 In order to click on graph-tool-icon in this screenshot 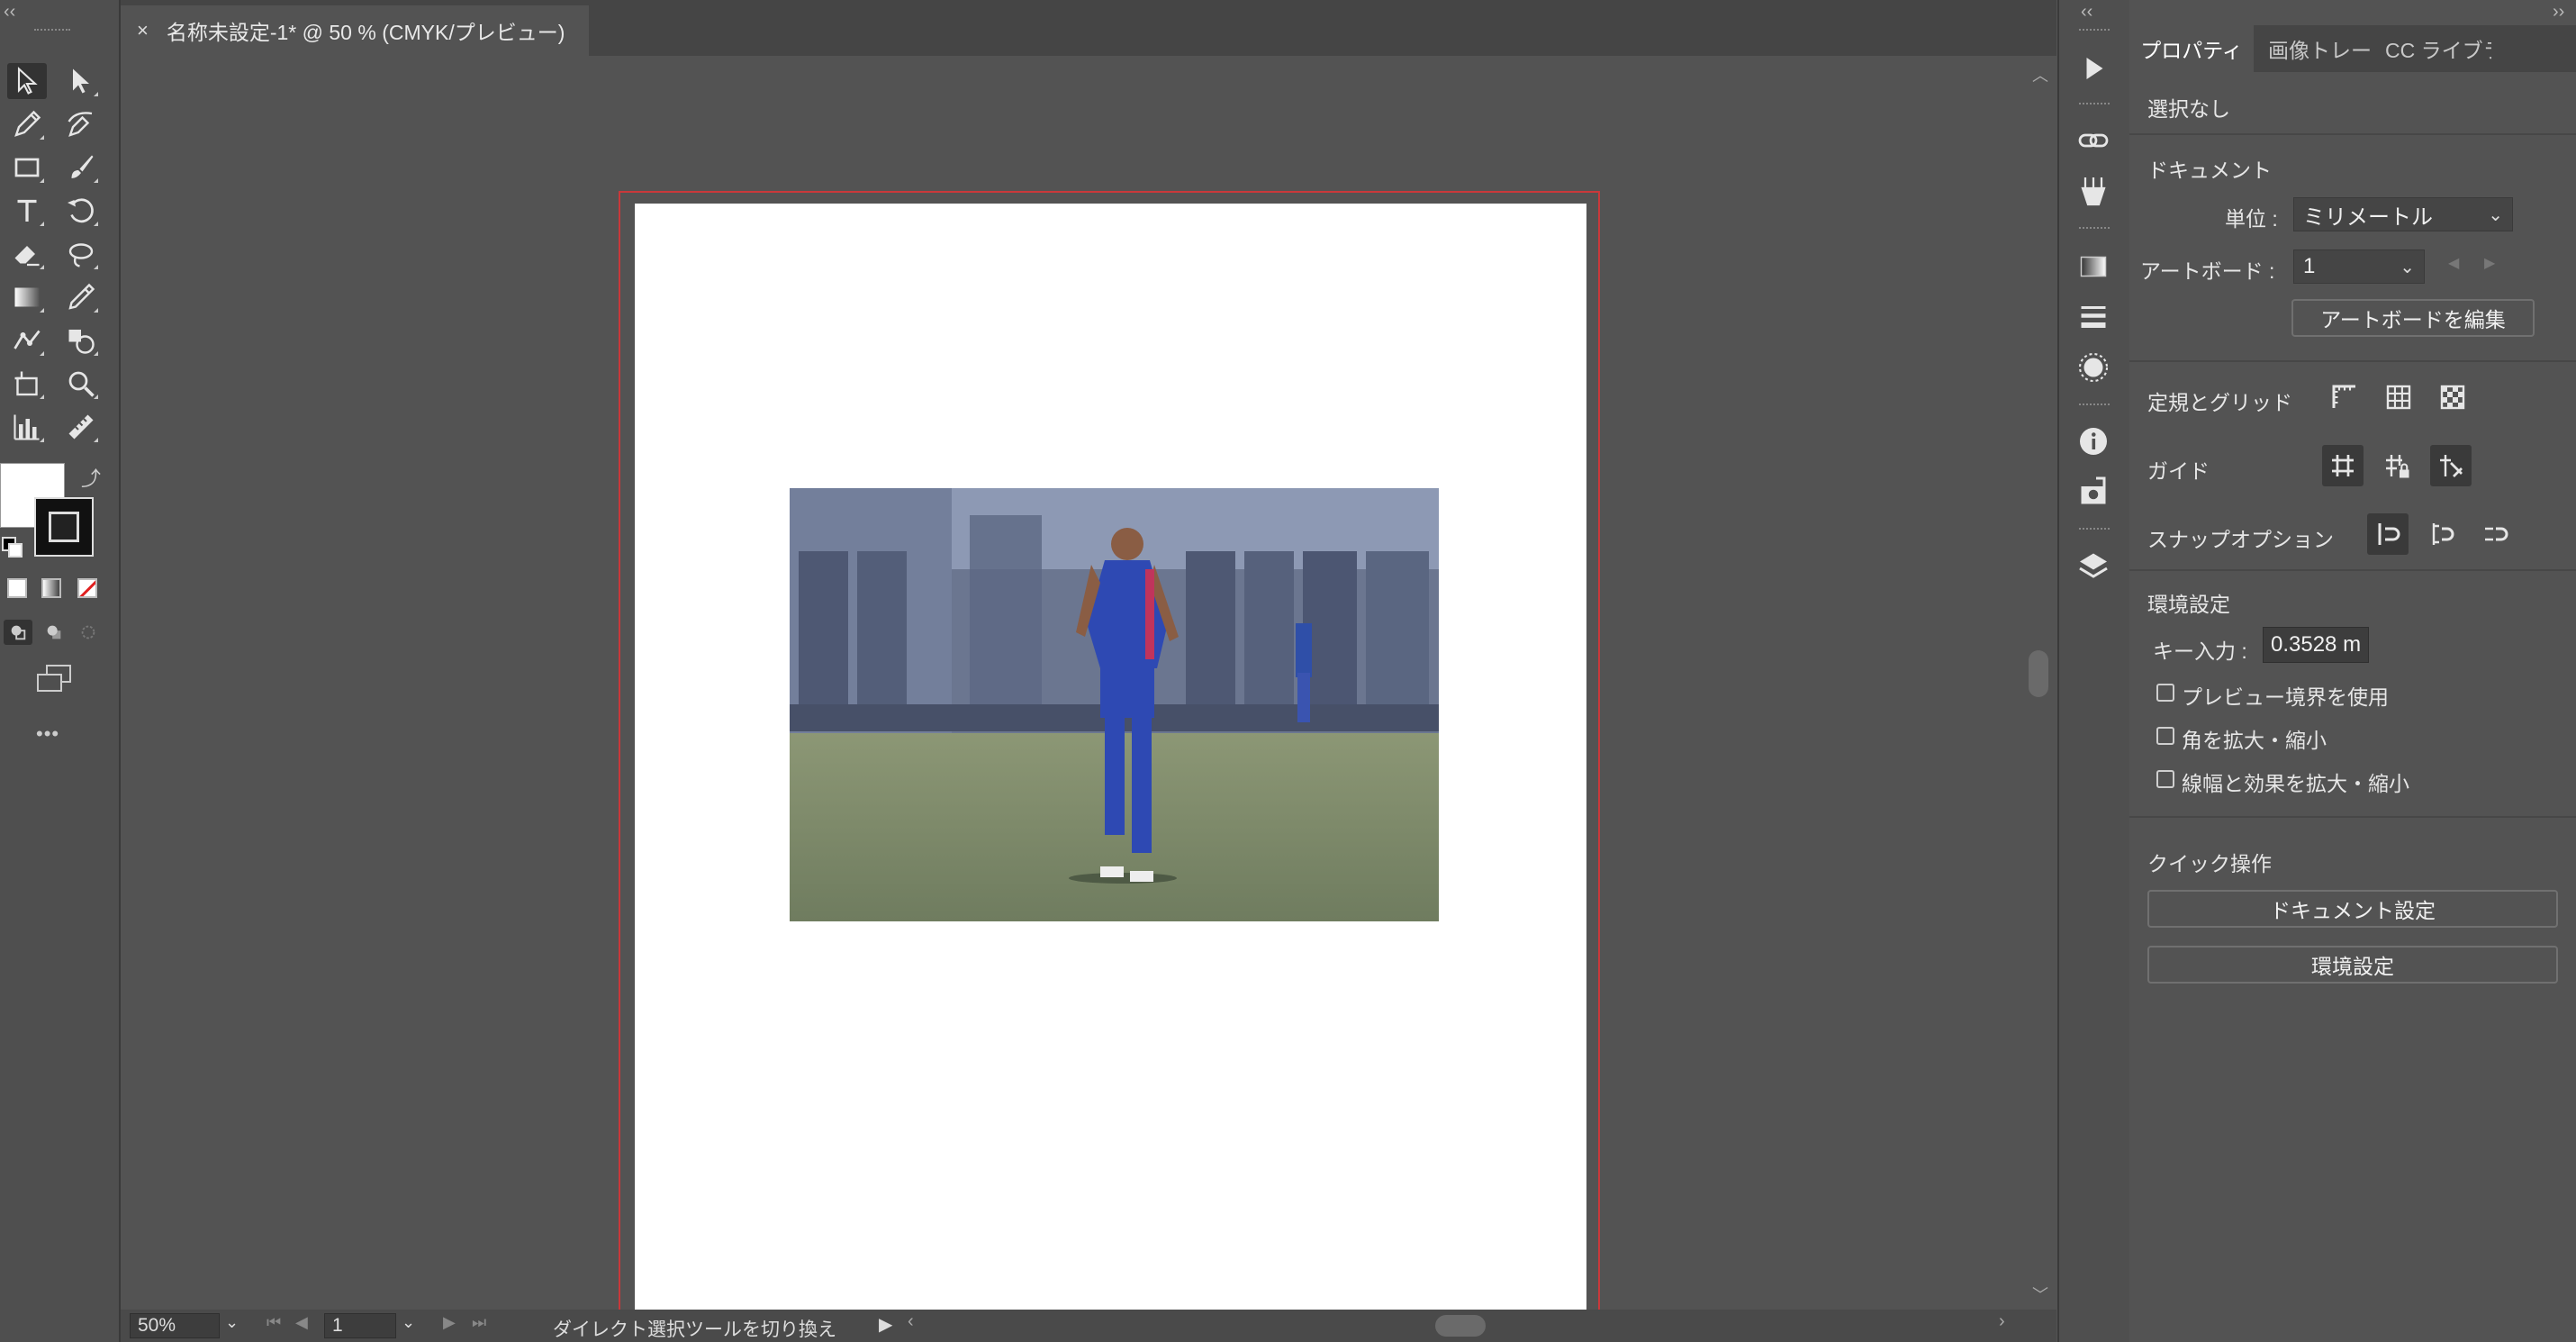, I will do `click(27, 427)`.